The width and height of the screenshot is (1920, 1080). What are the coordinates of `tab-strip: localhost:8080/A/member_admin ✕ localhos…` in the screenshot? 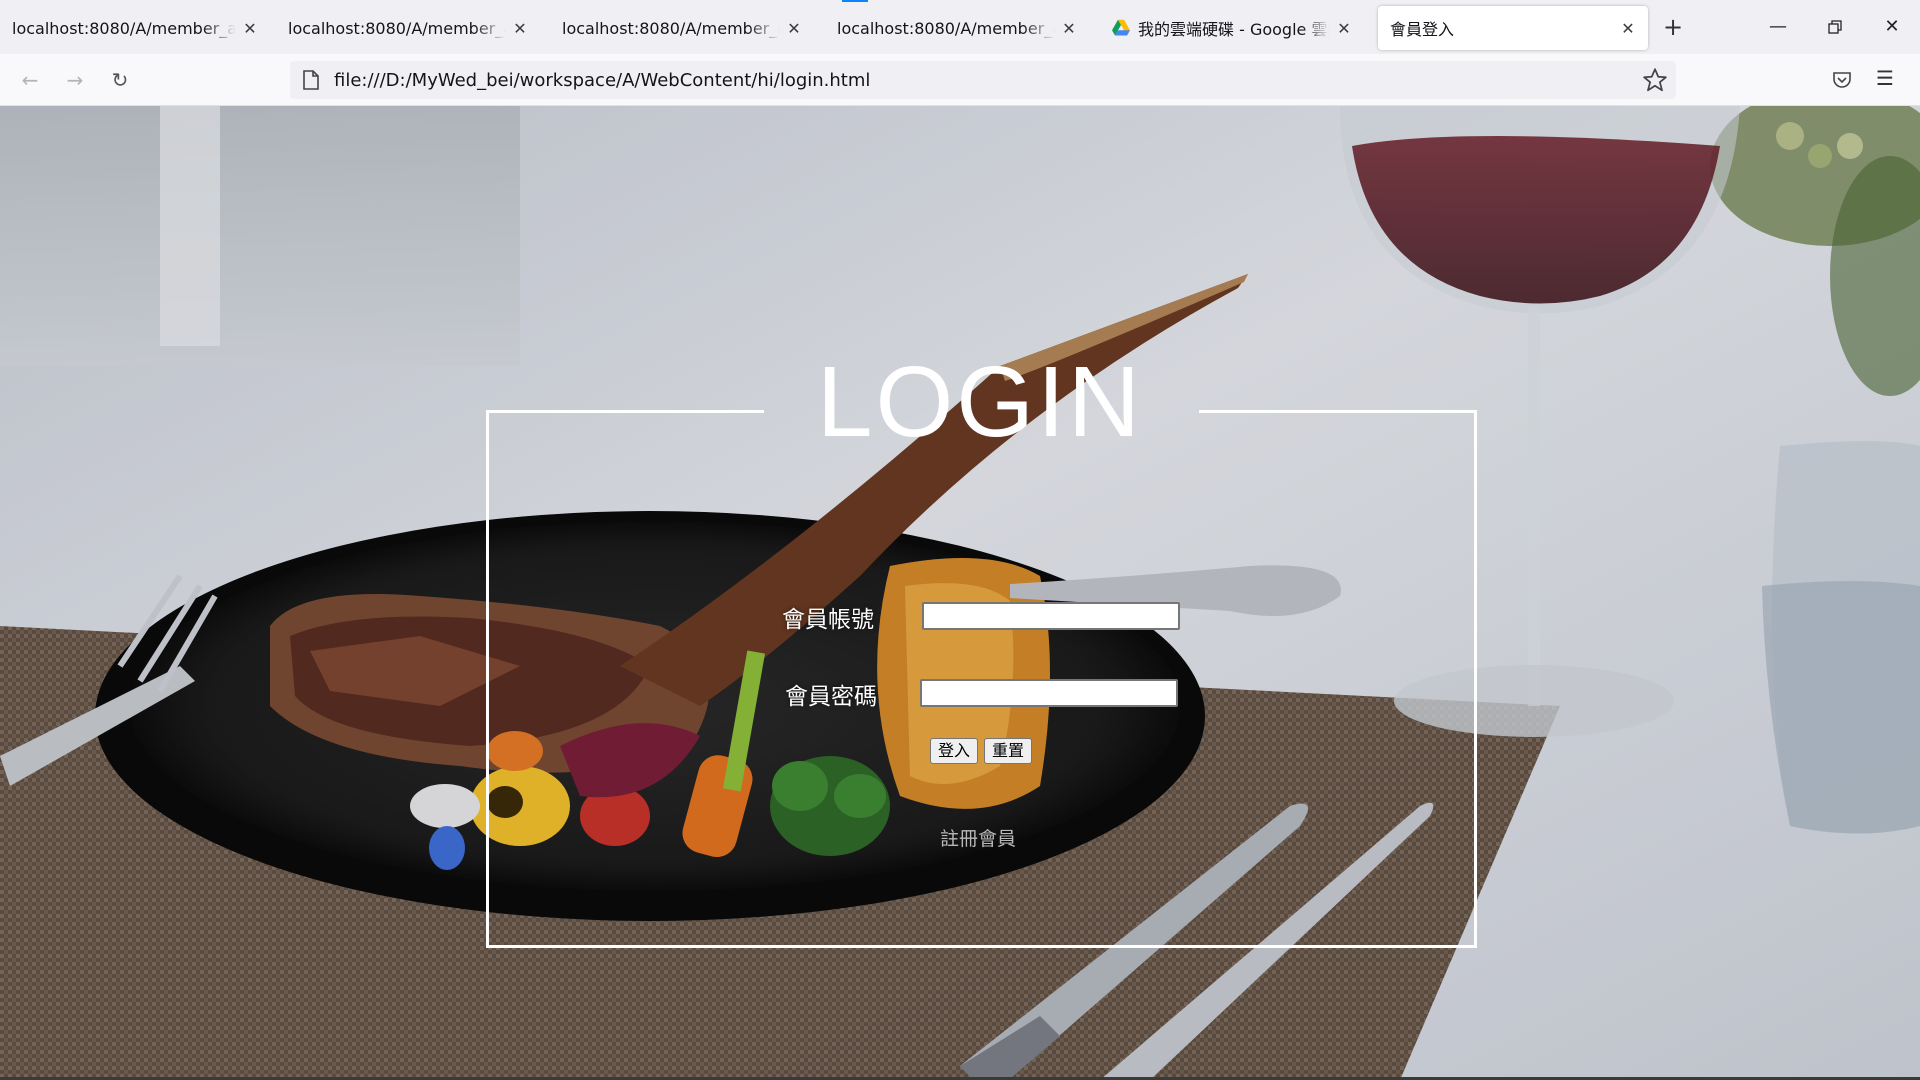 It's located at (960, 27).